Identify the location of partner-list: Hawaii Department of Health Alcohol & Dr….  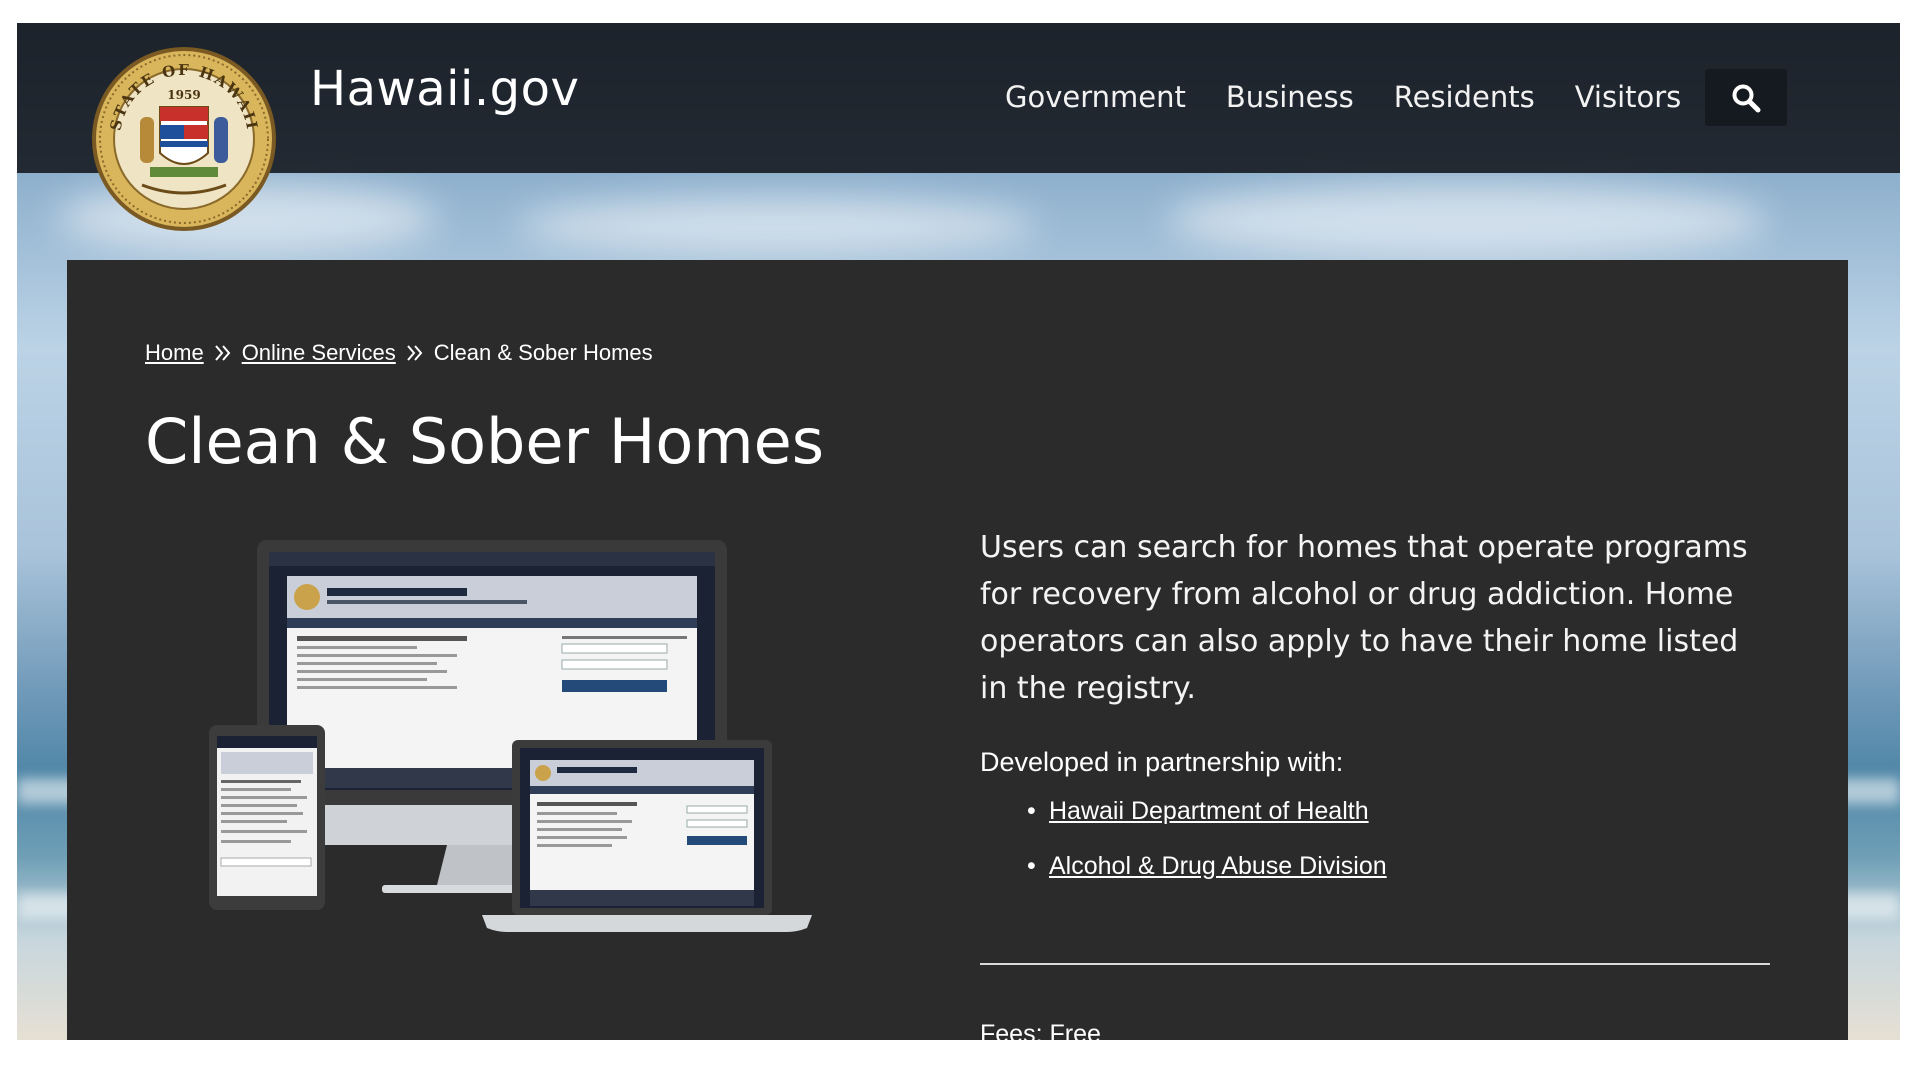
(1207, 852).